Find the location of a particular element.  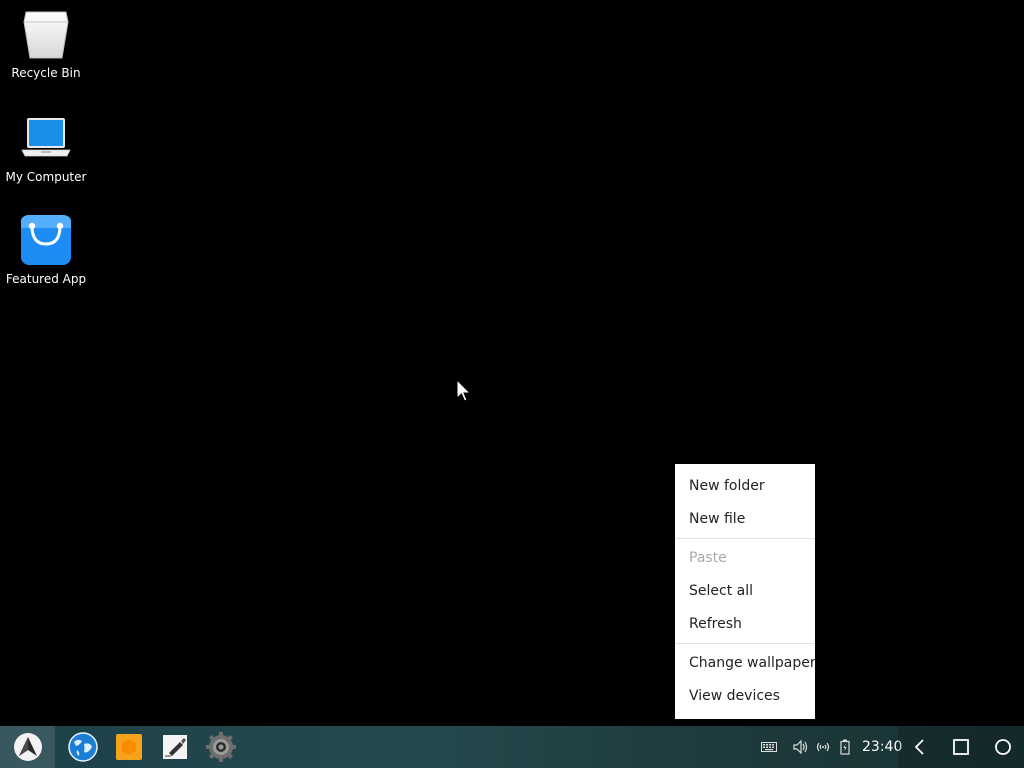

desktop-icon-label: Featured App is located at coordinates (46, 279).